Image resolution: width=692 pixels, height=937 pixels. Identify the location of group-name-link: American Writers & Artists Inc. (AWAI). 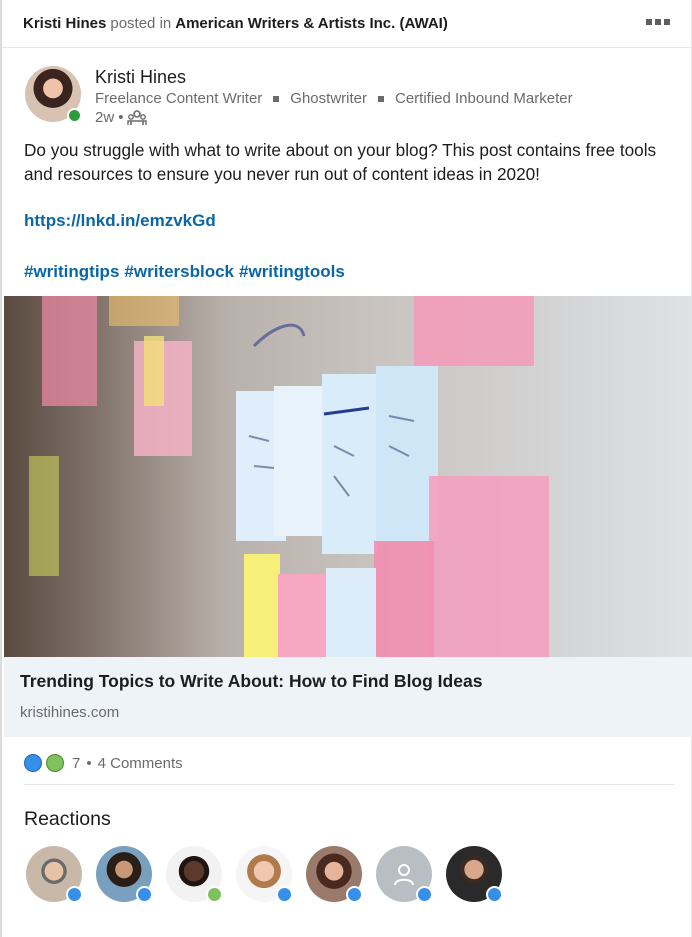
(311, 23).